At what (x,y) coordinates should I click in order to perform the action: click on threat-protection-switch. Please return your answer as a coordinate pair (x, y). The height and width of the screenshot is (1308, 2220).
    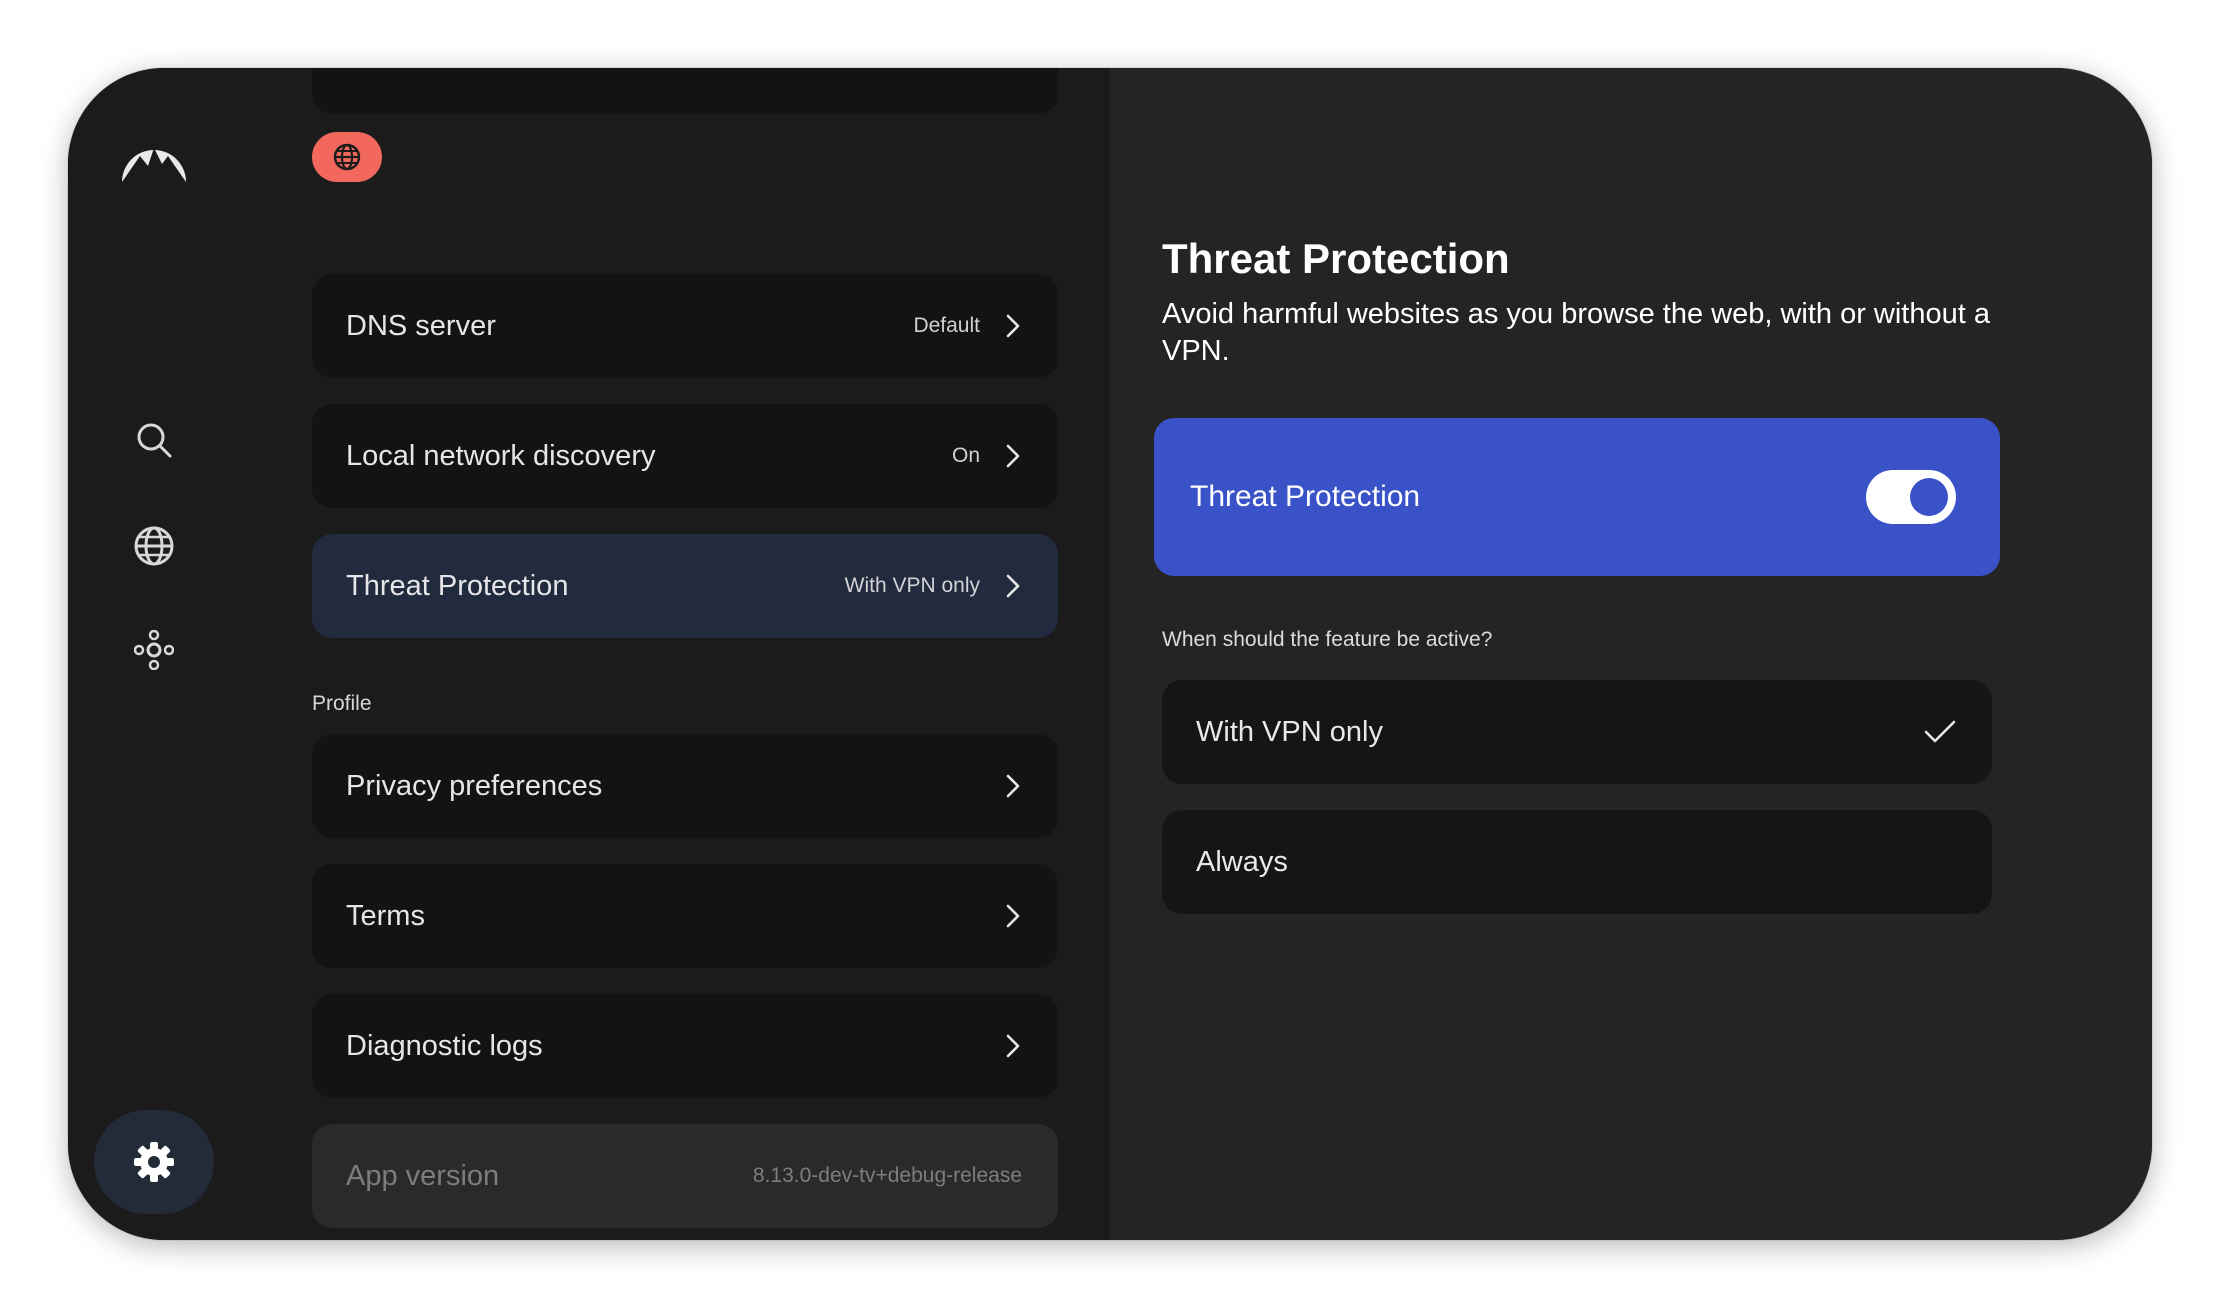
    Looking at the image, I should click on (1911, 497).